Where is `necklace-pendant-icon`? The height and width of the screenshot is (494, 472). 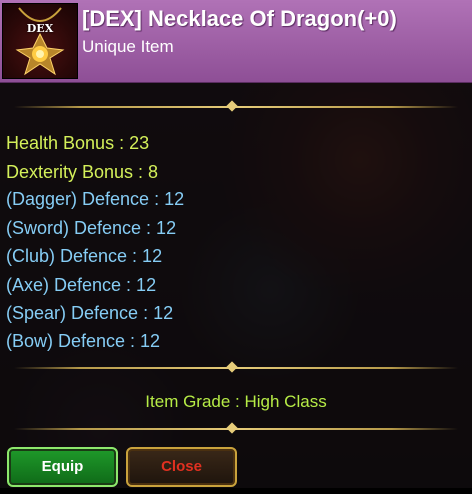
necklace-pendant-icon is located at coordinates (40, 41).